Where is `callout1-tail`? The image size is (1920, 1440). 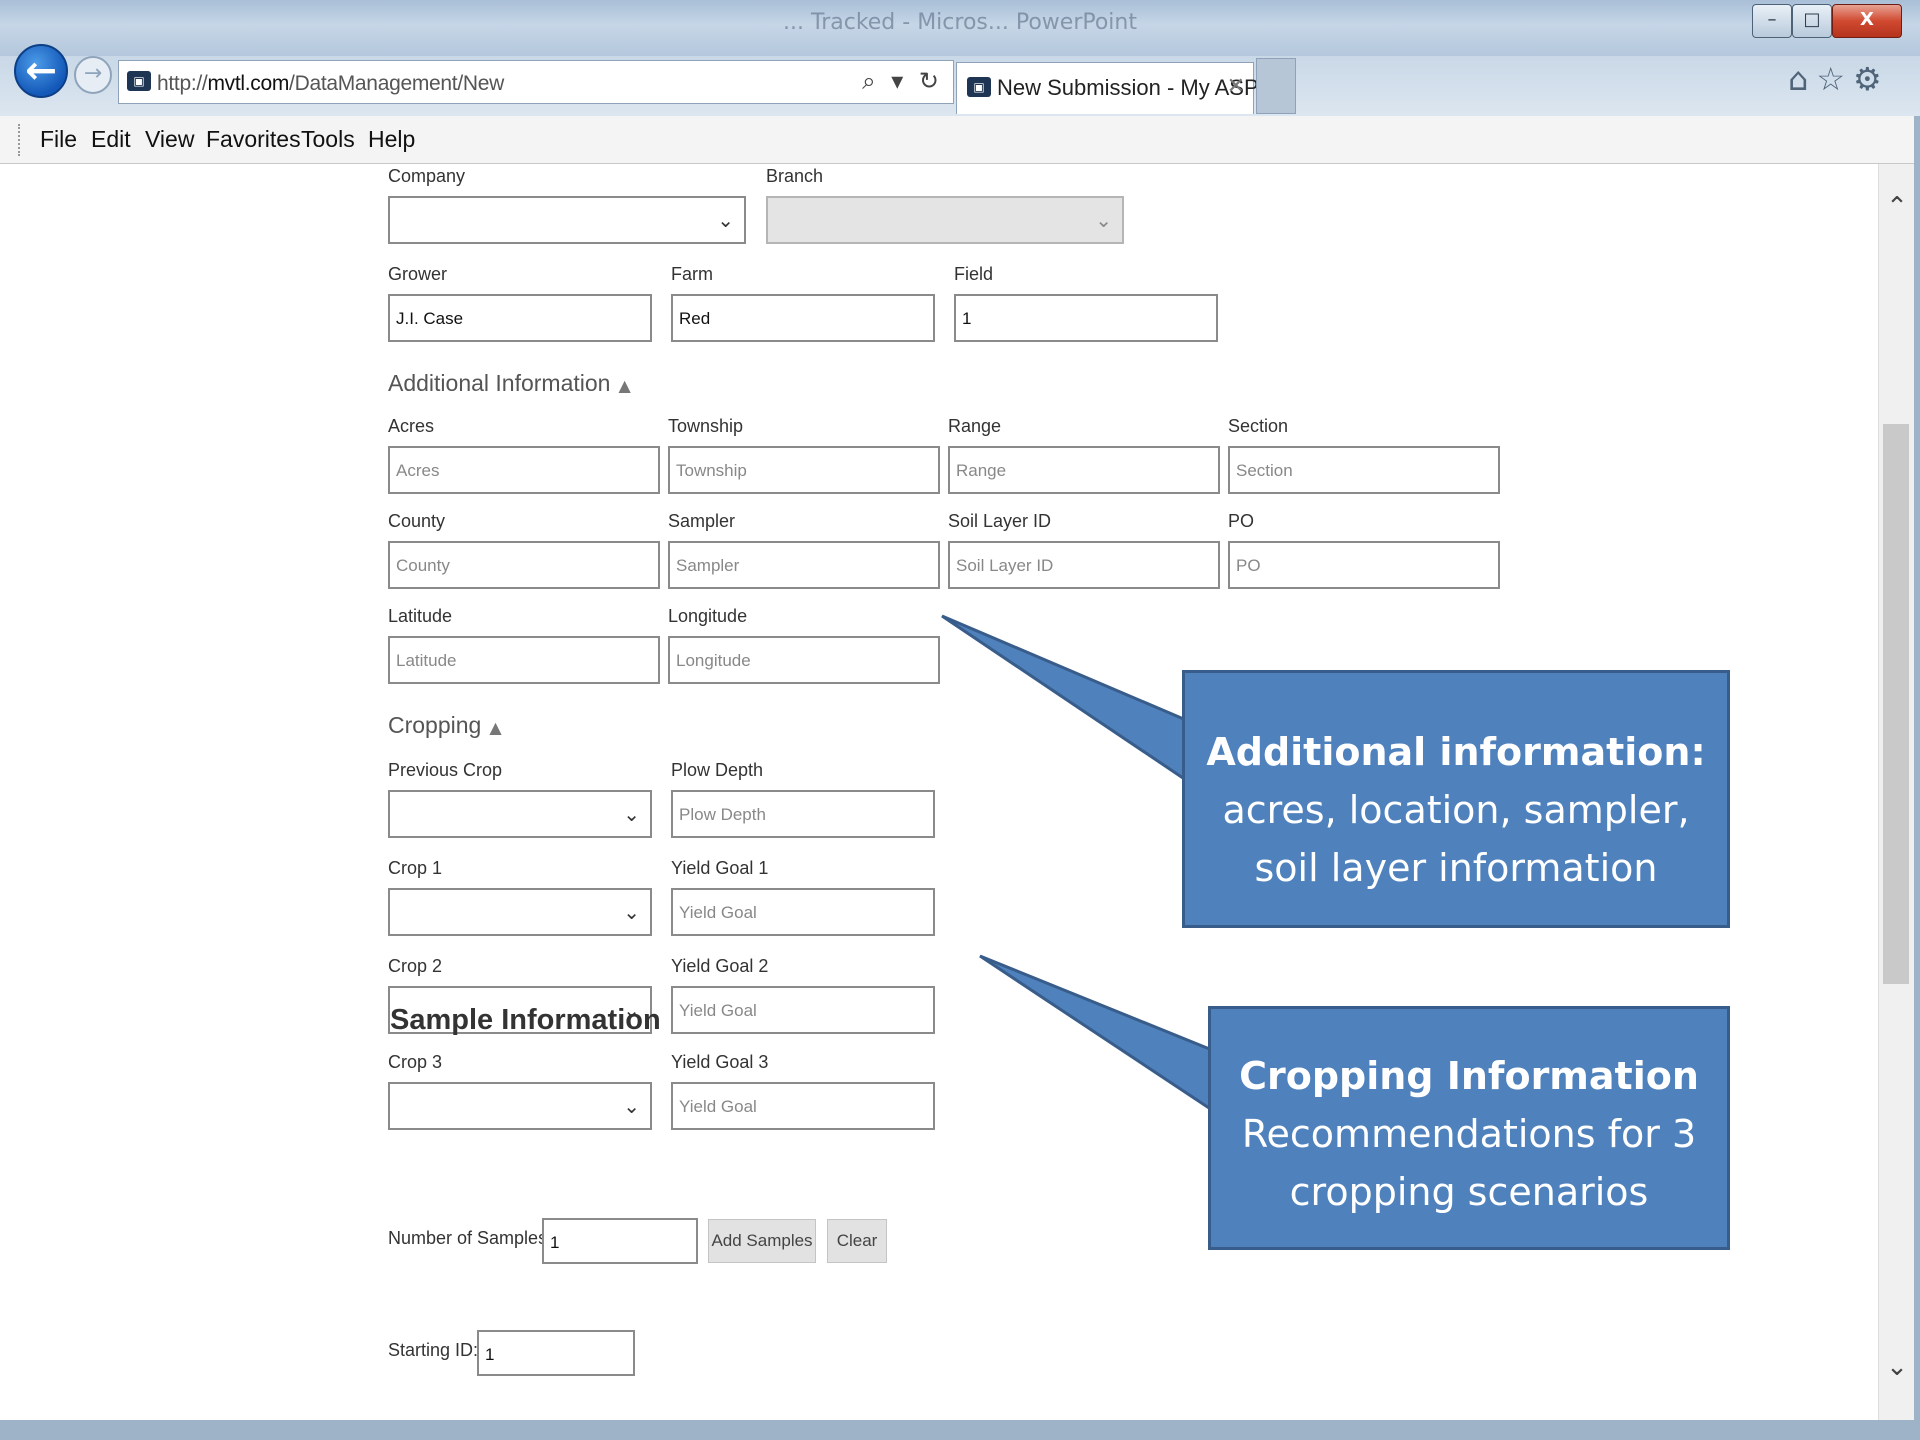
callout1-tail is located at coordinates (1064, 698).